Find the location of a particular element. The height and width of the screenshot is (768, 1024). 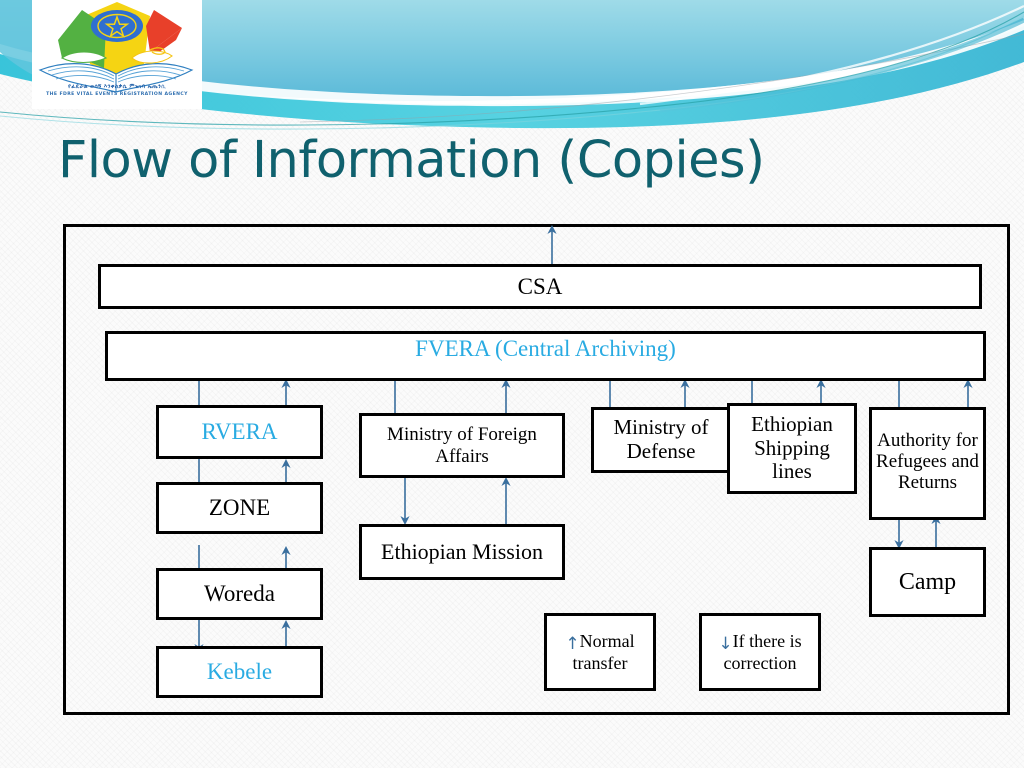

legend-correction-line2: correction is located at coordinates (760, 662).